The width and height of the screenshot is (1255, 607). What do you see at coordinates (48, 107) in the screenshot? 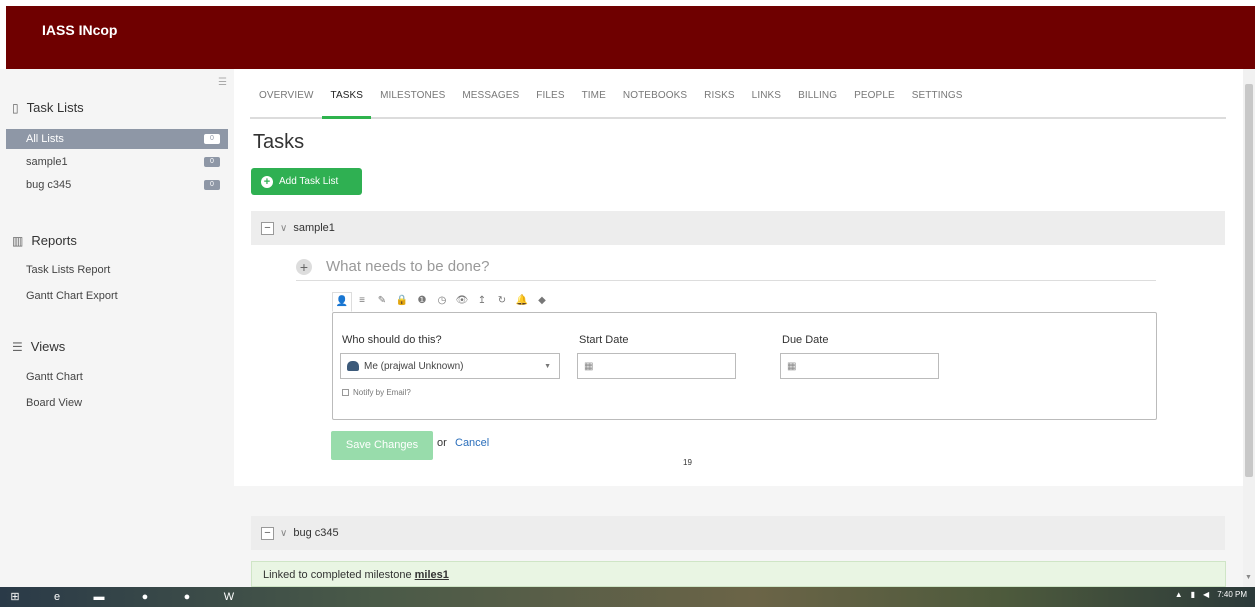
I see `task-lists-heading: ▯ Task Lists` at bounding box center [48, 107].